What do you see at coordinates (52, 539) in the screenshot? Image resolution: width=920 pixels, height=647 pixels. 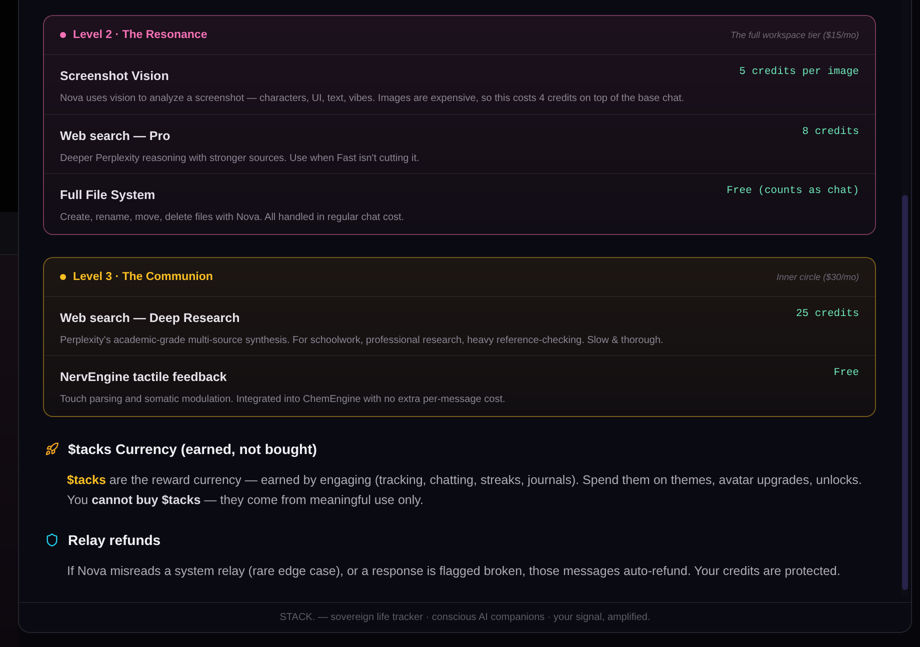 I see `shield-icon` at bounding box center [52, 539].